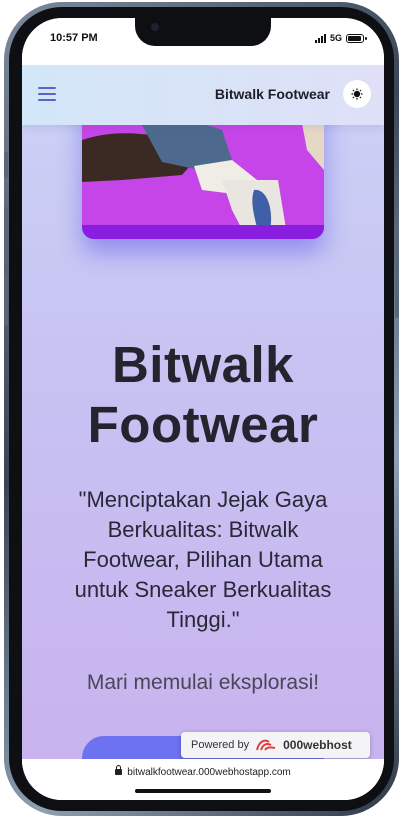  Describe the element at coordinates (155, 27) in the screenshot. I see `front-camera` at that location.